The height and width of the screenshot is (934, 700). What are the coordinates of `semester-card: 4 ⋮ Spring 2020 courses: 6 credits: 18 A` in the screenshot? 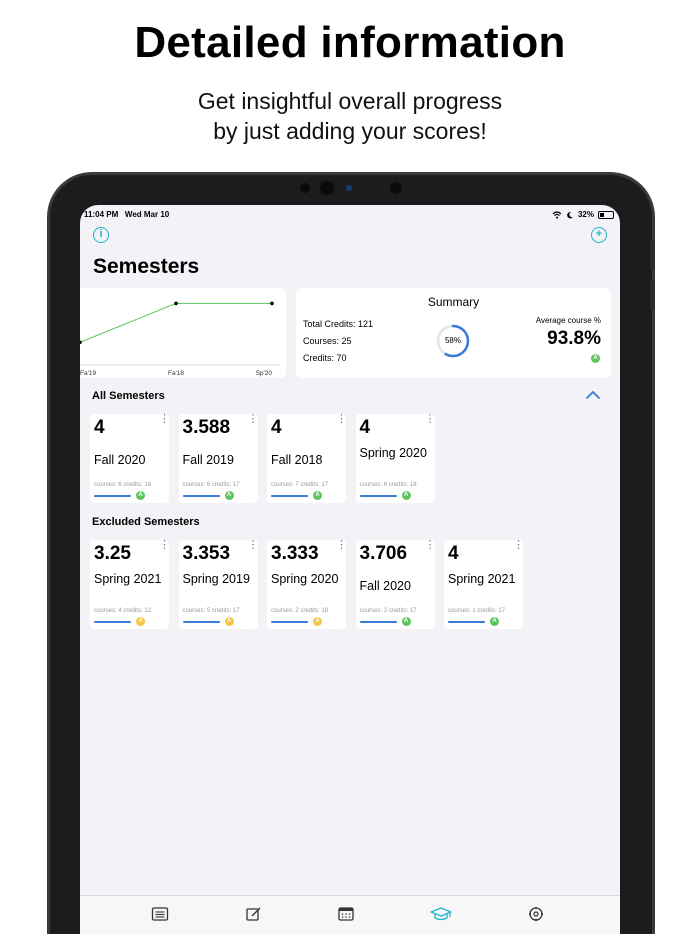 It's located at (395, 458).